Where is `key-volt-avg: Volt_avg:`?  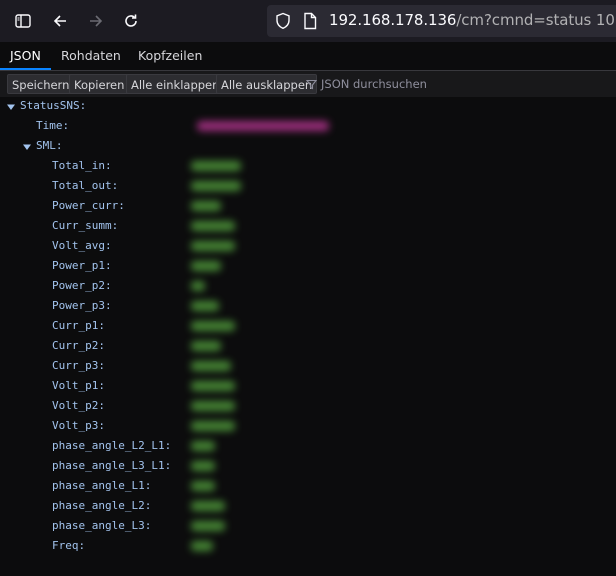 key-volt-avg: Volt_avg: is located at coordinates (82, 246).